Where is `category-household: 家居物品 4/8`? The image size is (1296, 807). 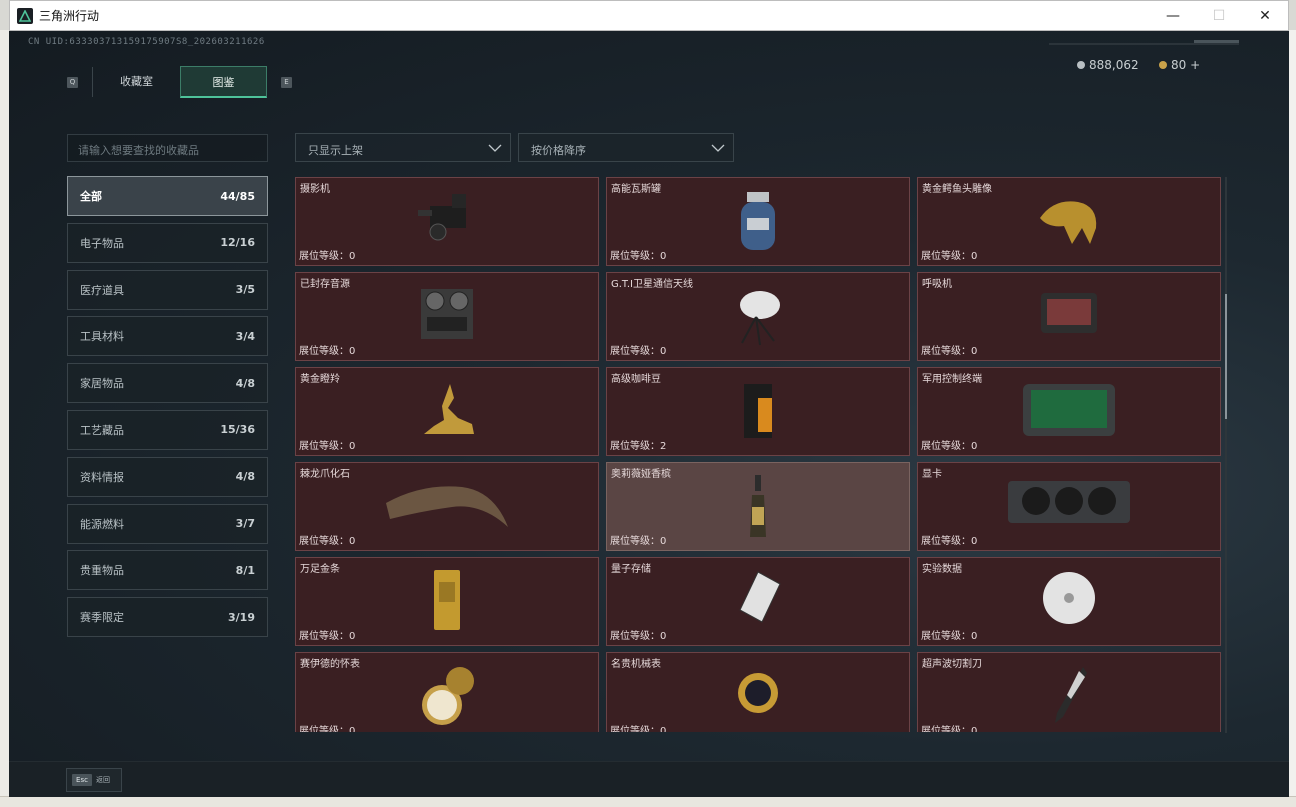
category-household: 家居物品 4/8 is located at coordinates (167, 383).